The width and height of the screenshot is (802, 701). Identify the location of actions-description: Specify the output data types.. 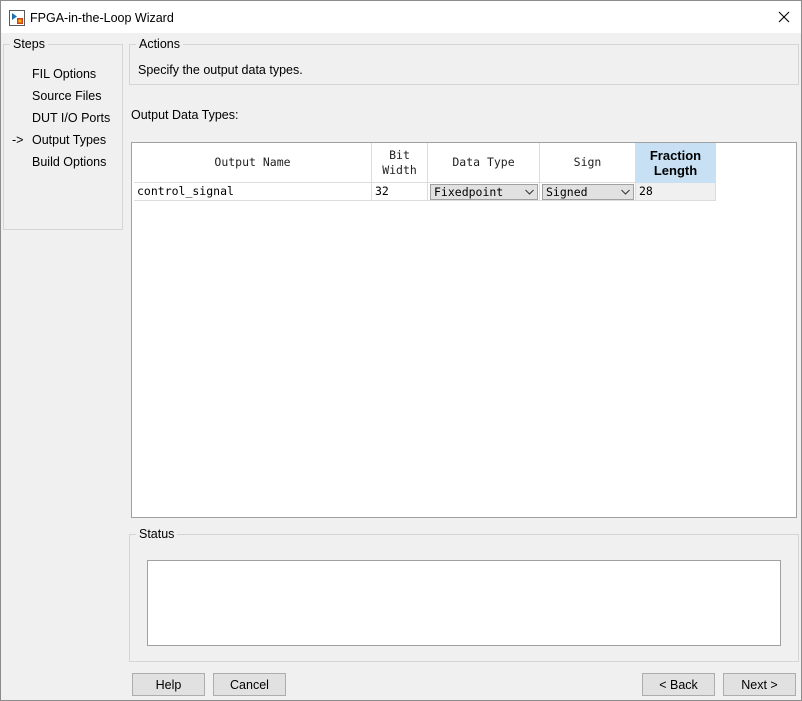
(220, 70).